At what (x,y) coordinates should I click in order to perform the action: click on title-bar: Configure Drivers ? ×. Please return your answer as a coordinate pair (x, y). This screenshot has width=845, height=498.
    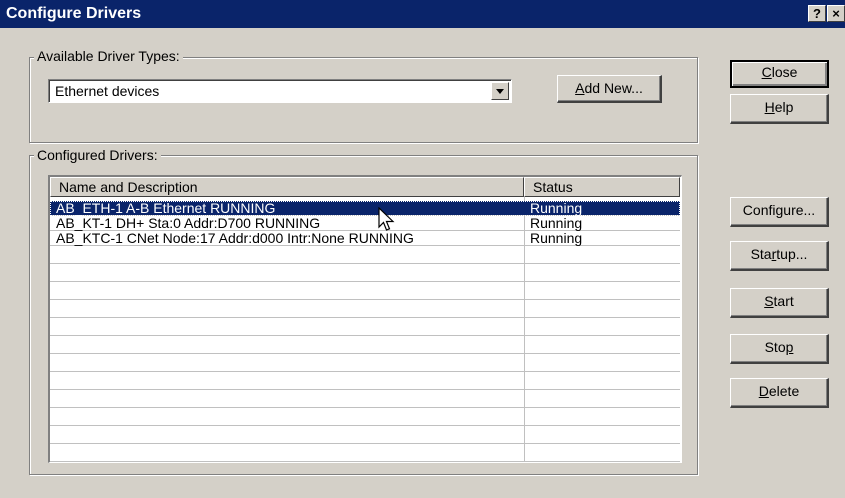
    Looking at the image, I should click on (422, 14).